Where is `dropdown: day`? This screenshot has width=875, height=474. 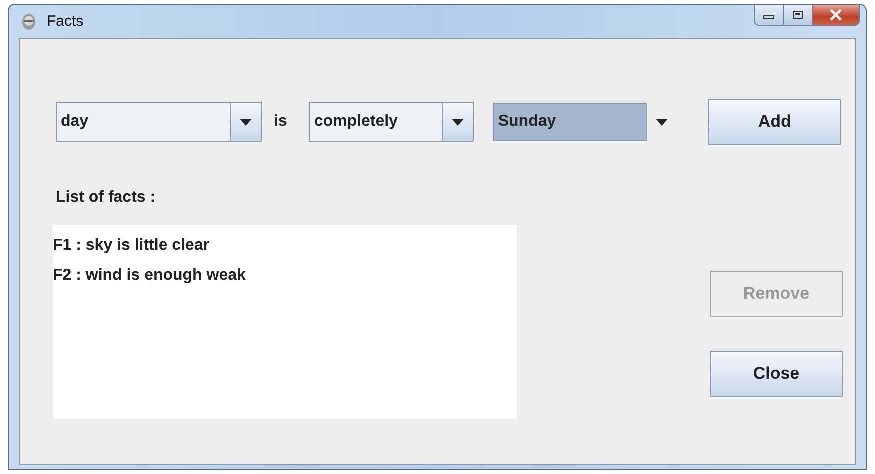
dropdown: day is located at coordinates (159, 122).